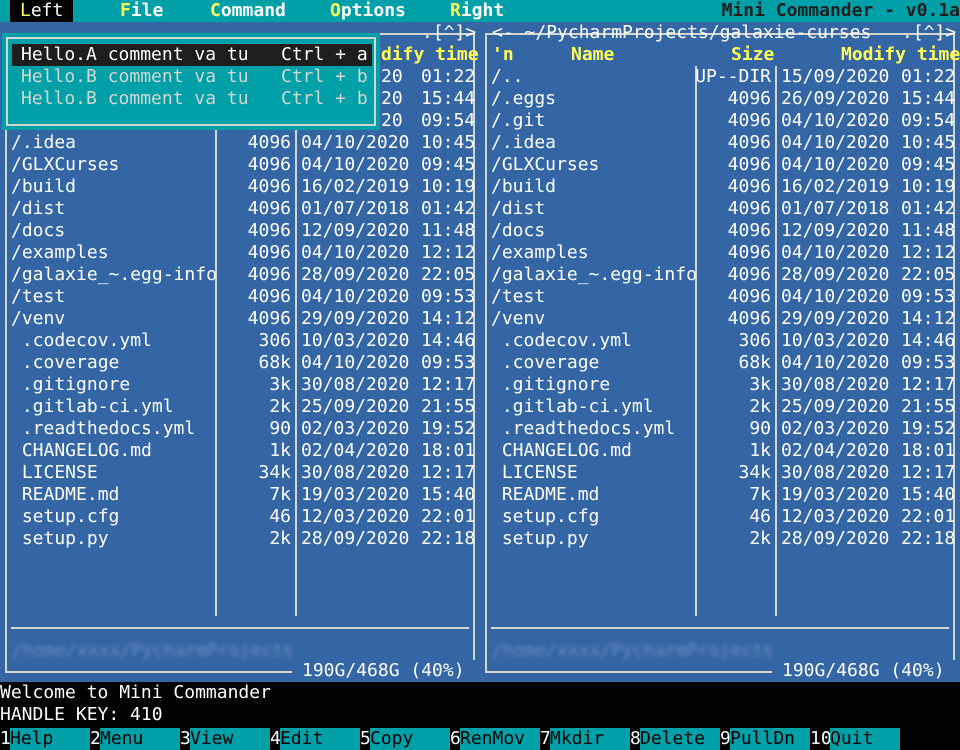 The height and width of the screenshot is (750, 960). Describe the element at coordinates (125, 10) in the screenshot. I see `menu-hotkey: F` at that location.